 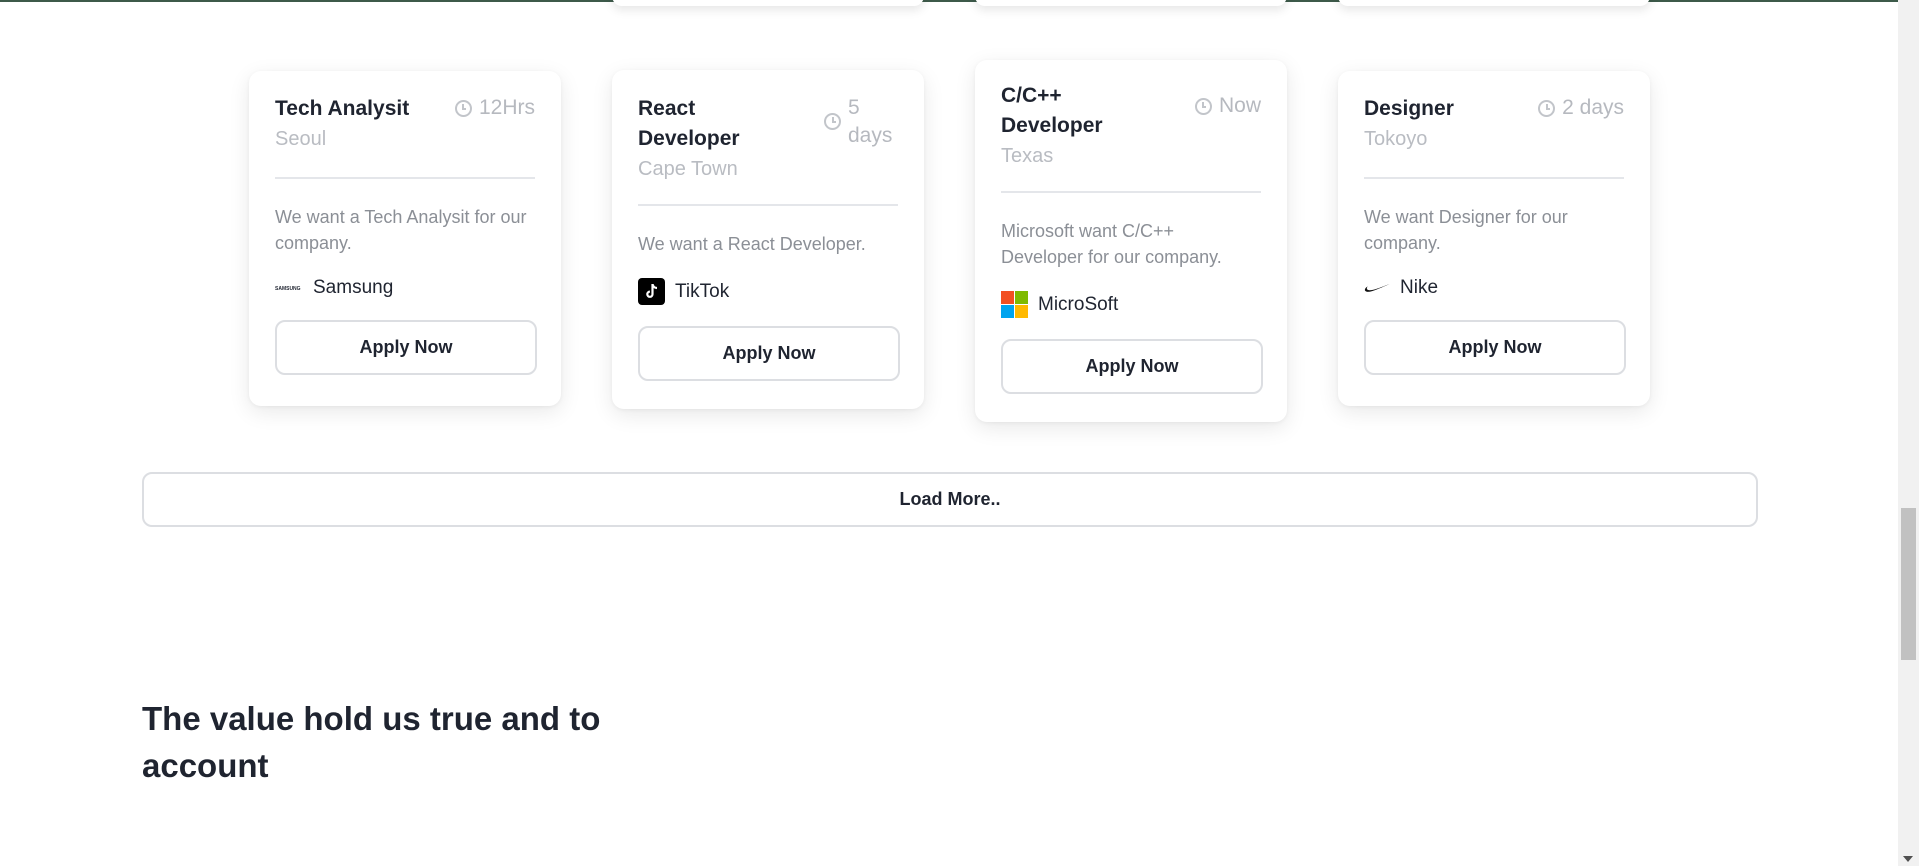 What do you see at coordinates (1131, 304) in the screenshot?
I see `company-row: MicroSoft` at bounding box center [1131, 304].